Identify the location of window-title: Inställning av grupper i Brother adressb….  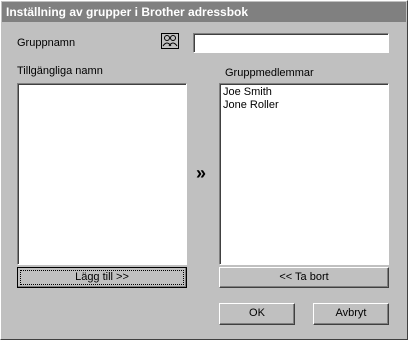
(204, 12).